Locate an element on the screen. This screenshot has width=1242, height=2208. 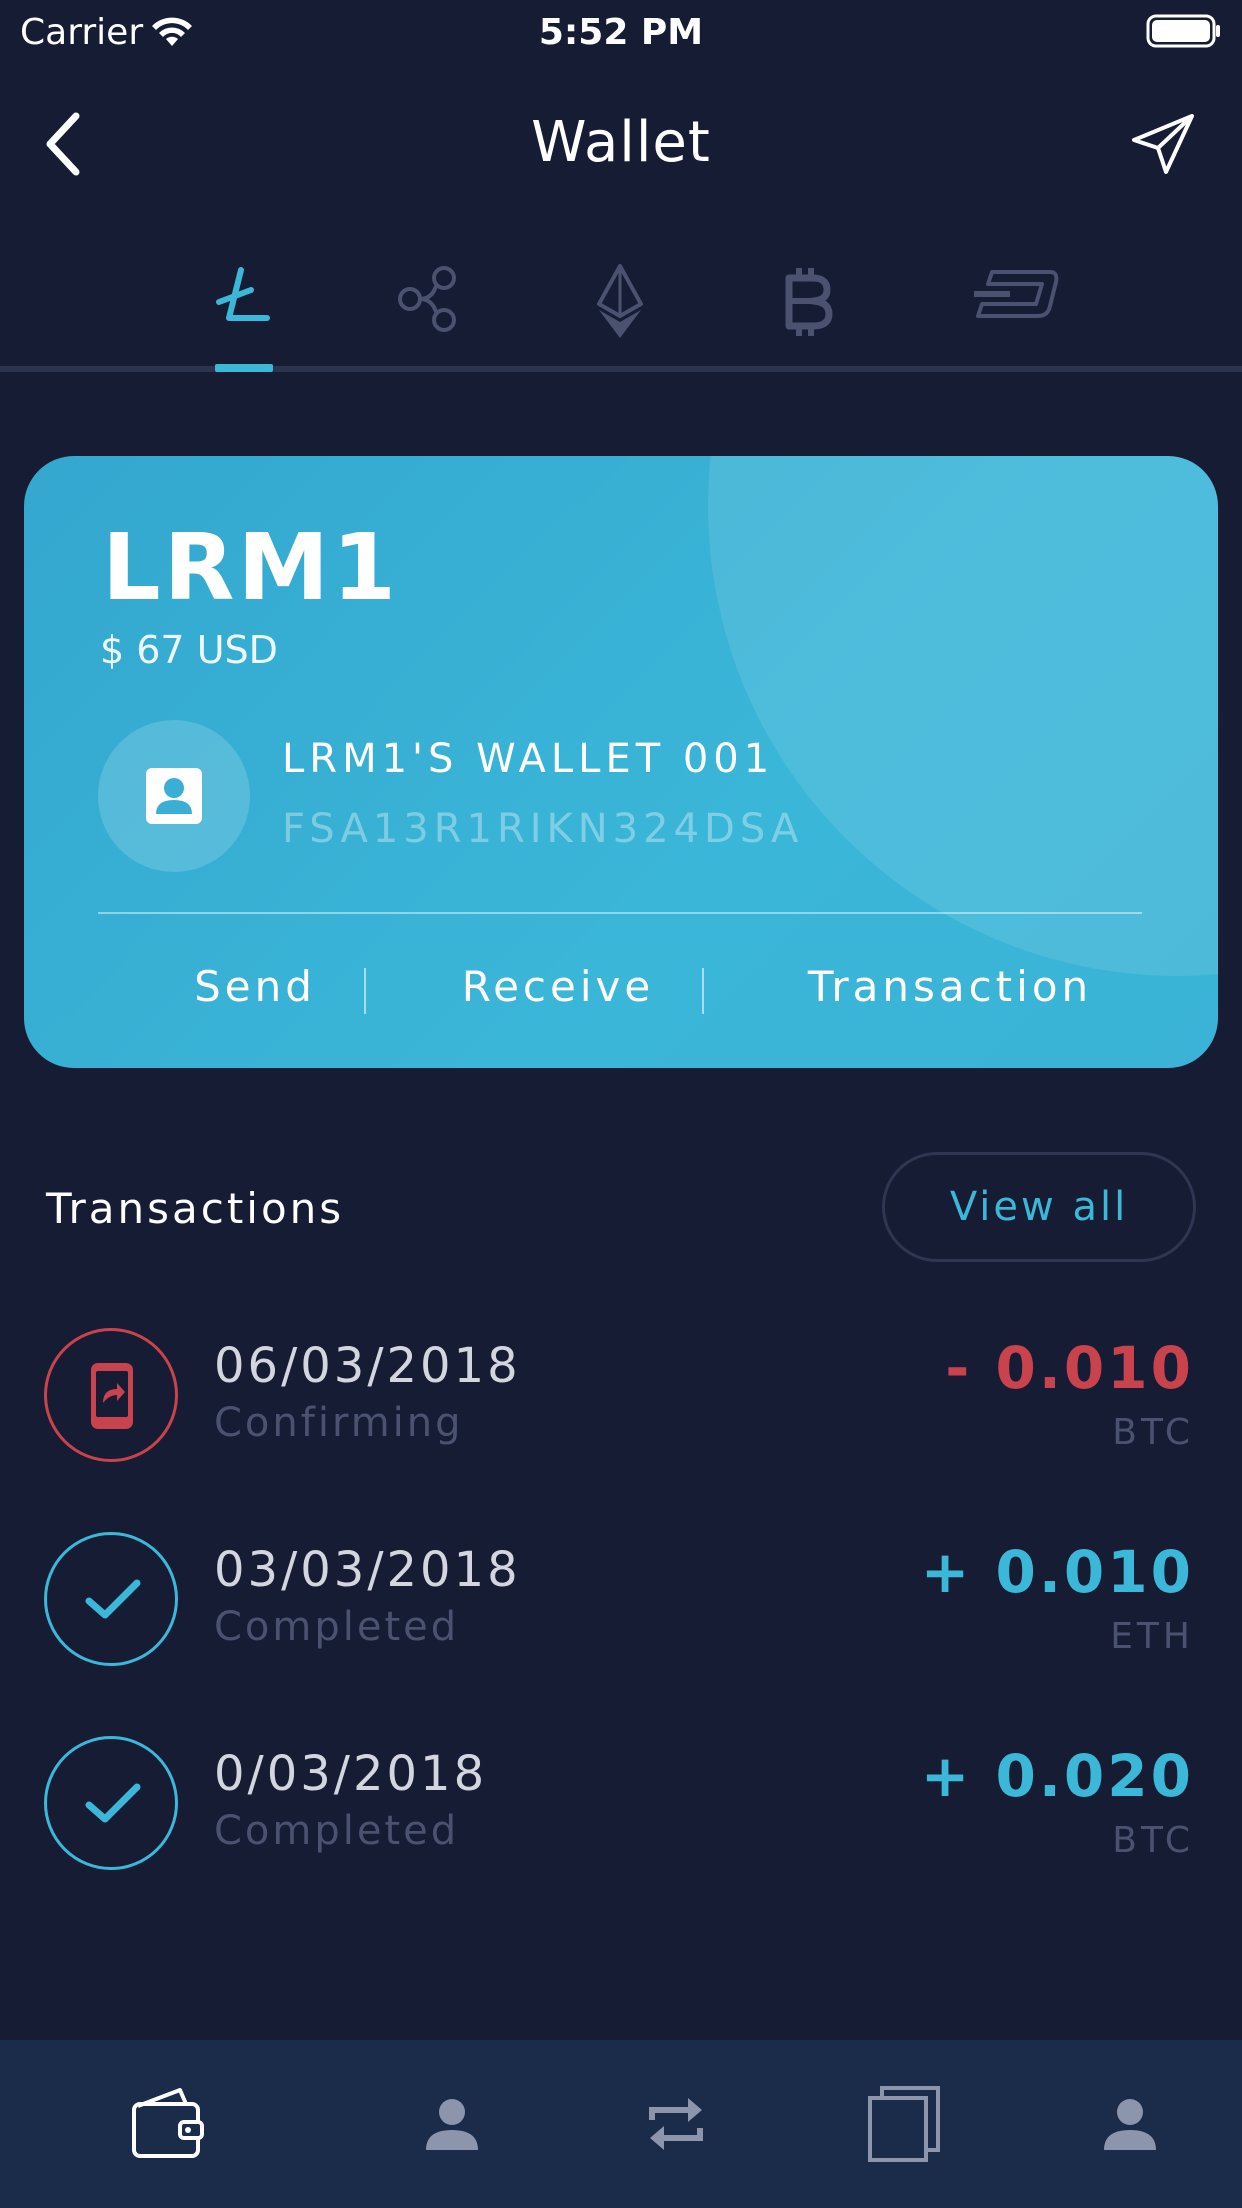
wallet-coin-name: LRM1 is located at coordinates (251, 567).